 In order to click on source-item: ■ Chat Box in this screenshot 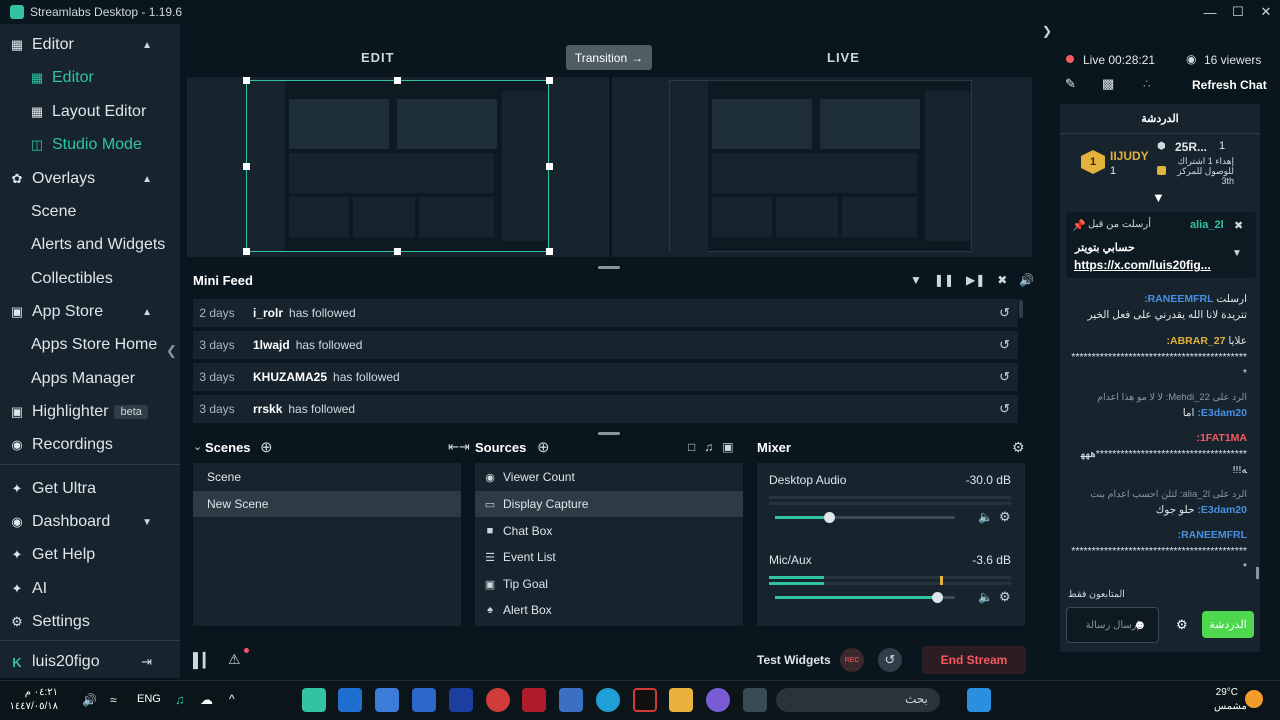, I will do `click(609, 531)`.